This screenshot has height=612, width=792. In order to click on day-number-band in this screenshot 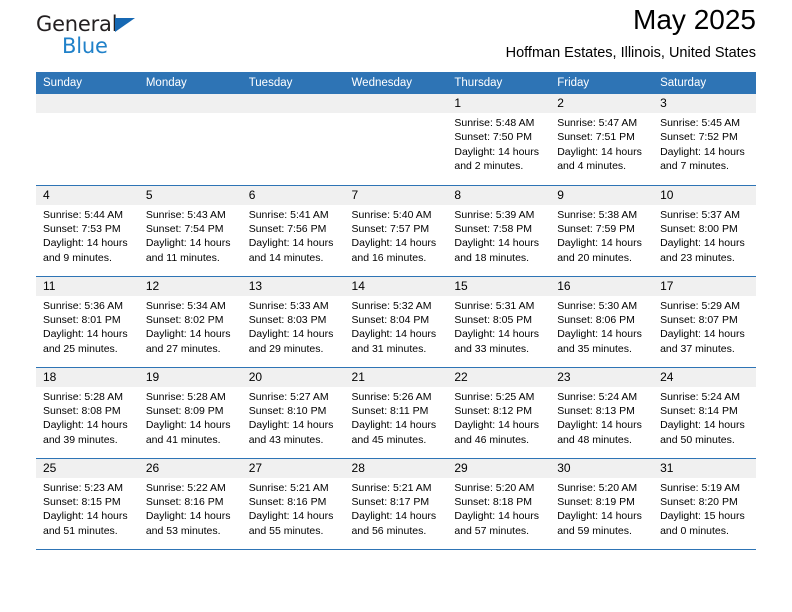, I will do `click(190, 103)`.